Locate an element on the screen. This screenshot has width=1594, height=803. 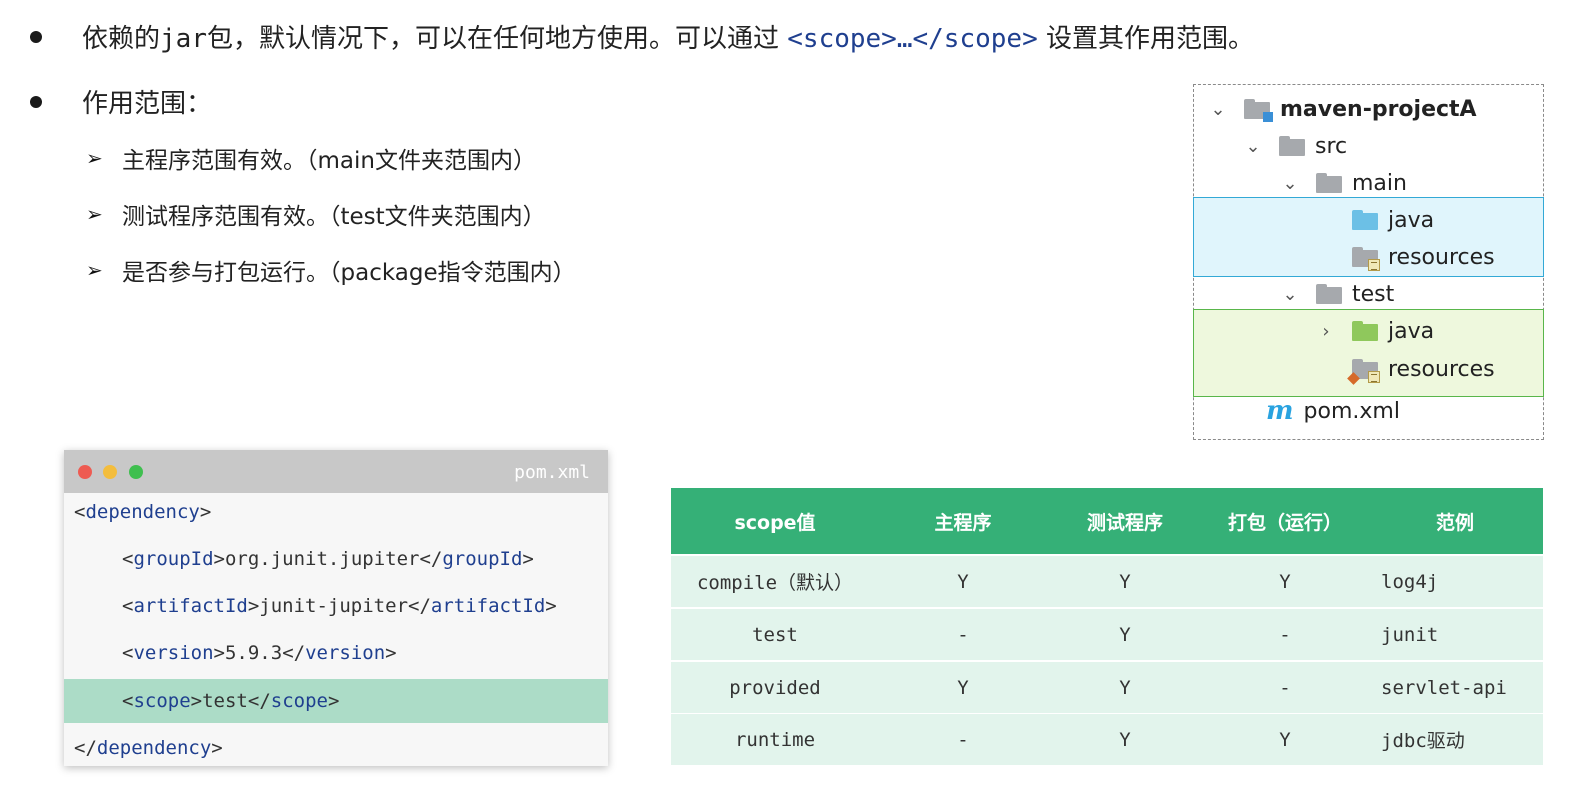
tree-node-test-java: › java is located at coordinates (1375, 331).